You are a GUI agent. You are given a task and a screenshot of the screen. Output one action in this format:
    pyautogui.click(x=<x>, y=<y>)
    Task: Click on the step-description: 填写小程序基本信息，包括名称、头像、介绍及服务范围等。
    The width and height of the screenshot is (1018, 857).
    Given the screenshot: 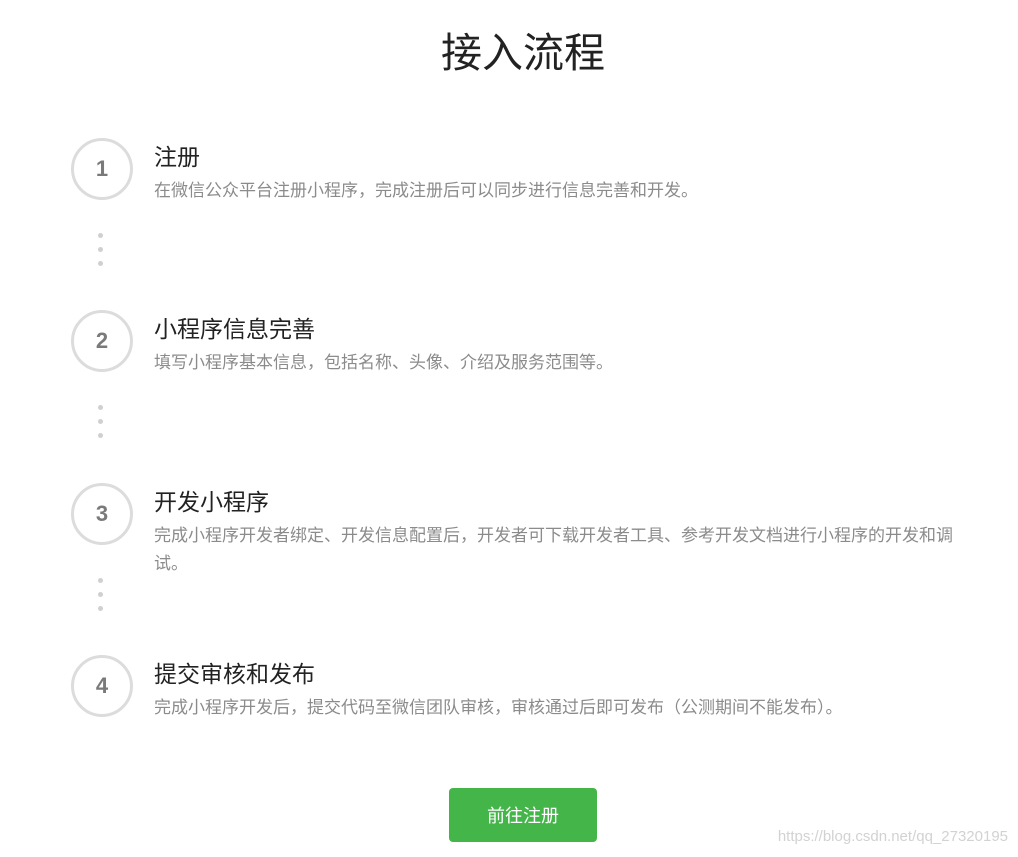 What is the action you would take?
    pyautogui.click(x=383, y=363)
    